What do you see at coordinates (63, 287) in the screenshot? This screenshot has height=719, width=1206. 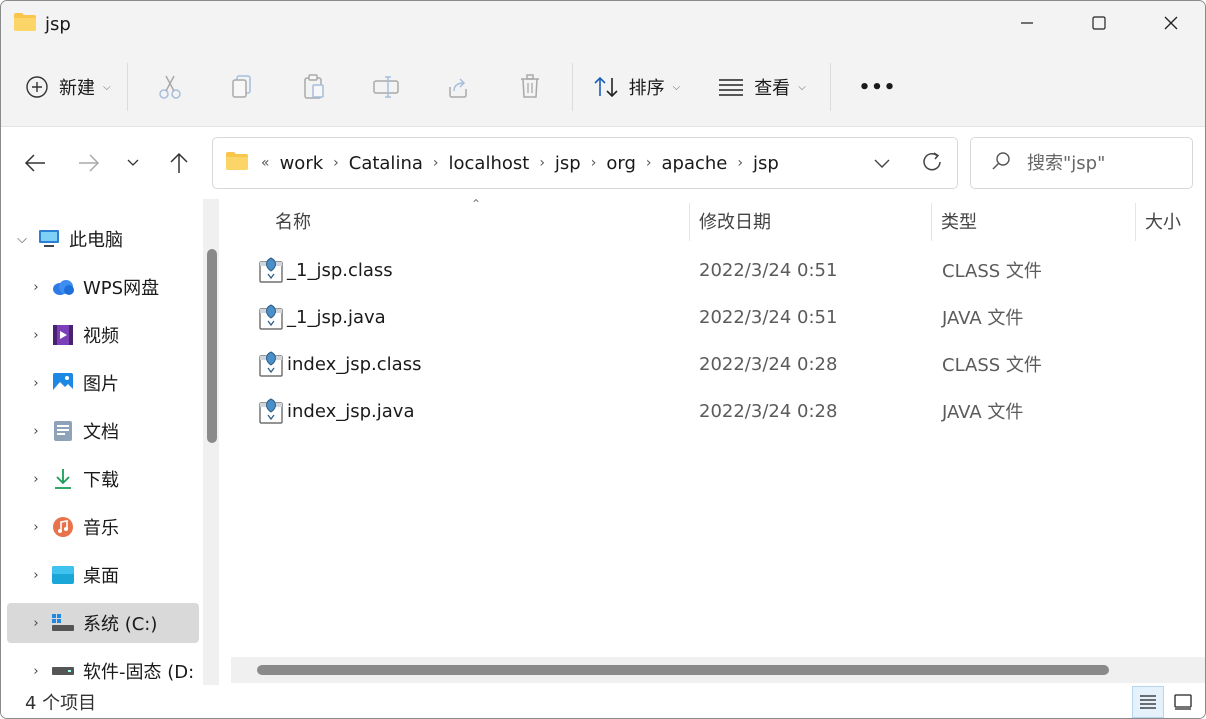 I see `cloud-icon` at bounding box center [63, 287].